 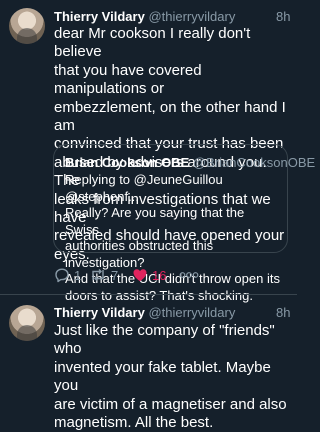 What do you see at coordinates (62, 275) in the screenshot?
I see `reply-icon` at bounding box center [62, 275].